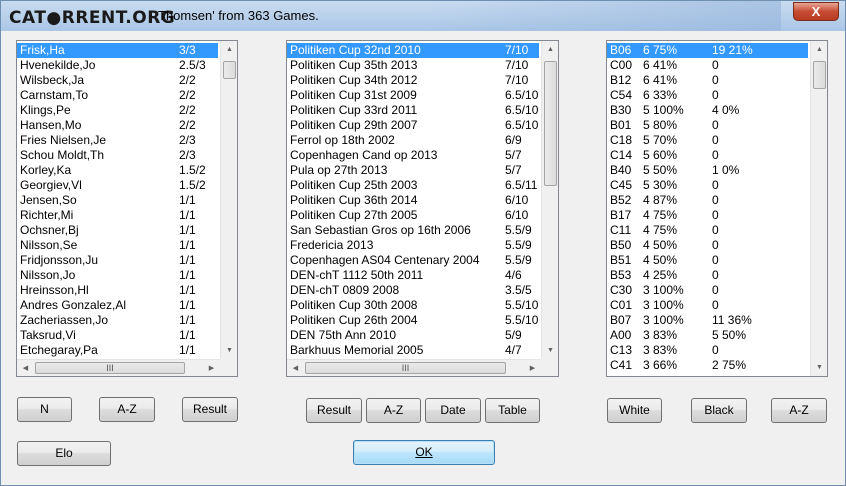  I want to click on ok-button: OK, so click(424, 452).